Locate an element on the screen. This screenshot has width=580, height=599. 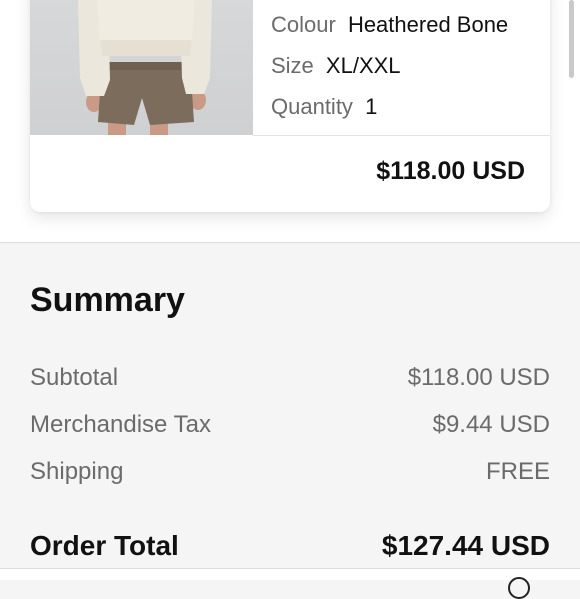
summary-label: Merchandise Tax is located at coordinates (120, 424).